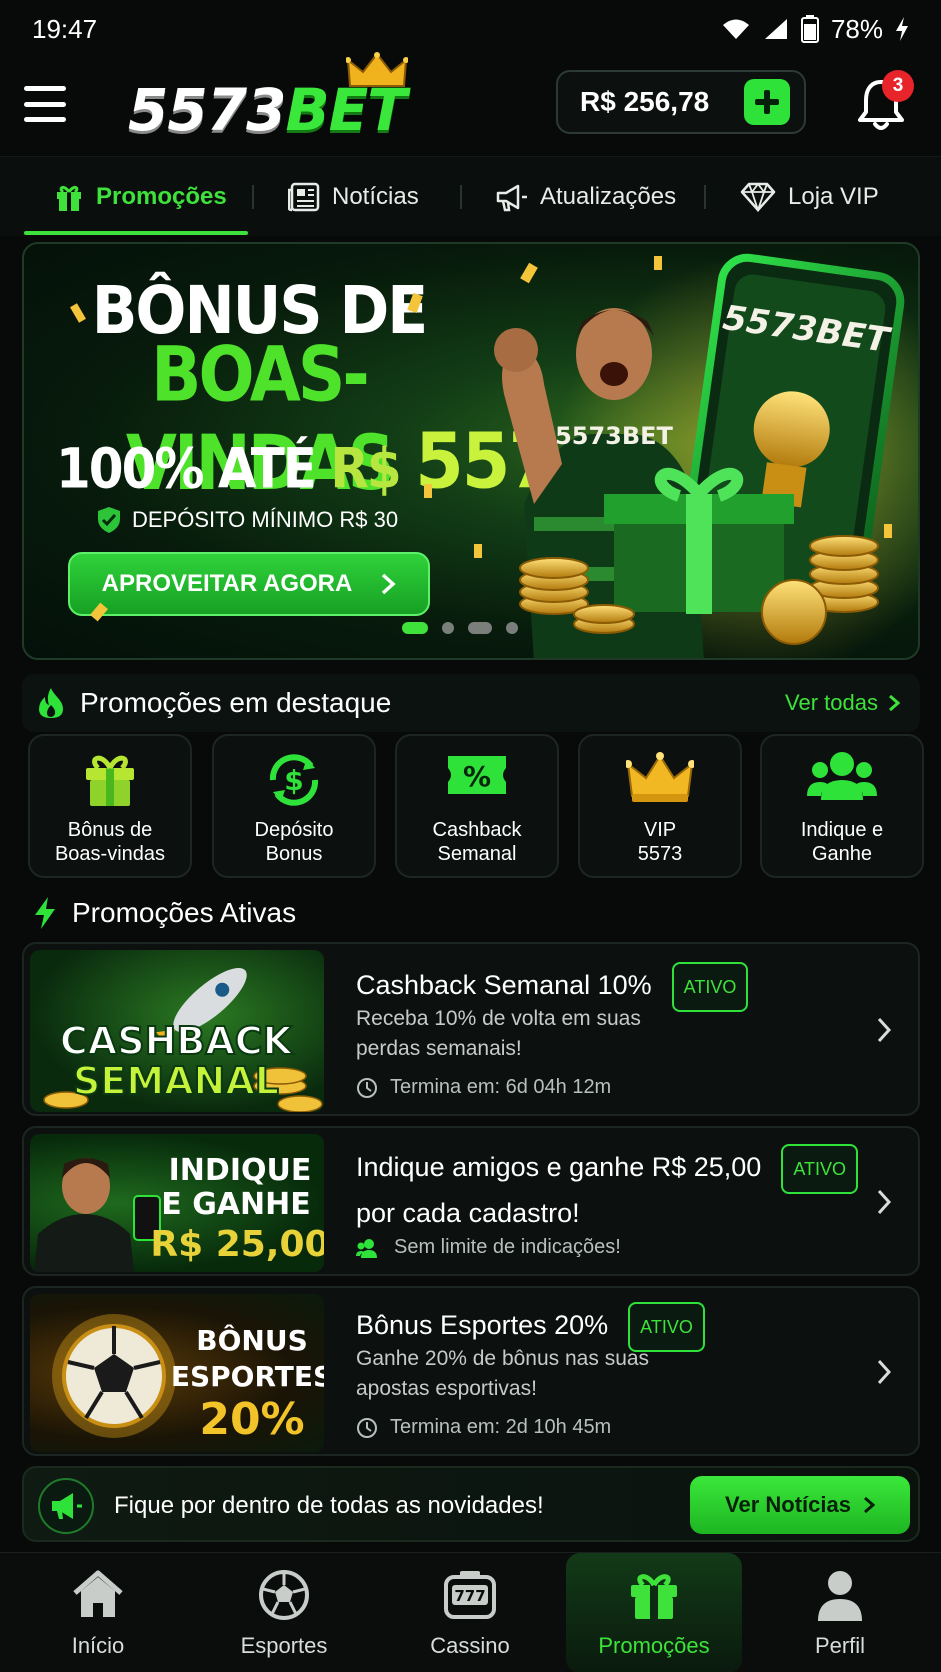 The height and width of the screenshot is (1672, 941). What do you see at coordinates (483, 1087) in the screenshot?
I see `promo-meta: Termina em: 6d 04h 12m` at bounding box center [483, 1087].